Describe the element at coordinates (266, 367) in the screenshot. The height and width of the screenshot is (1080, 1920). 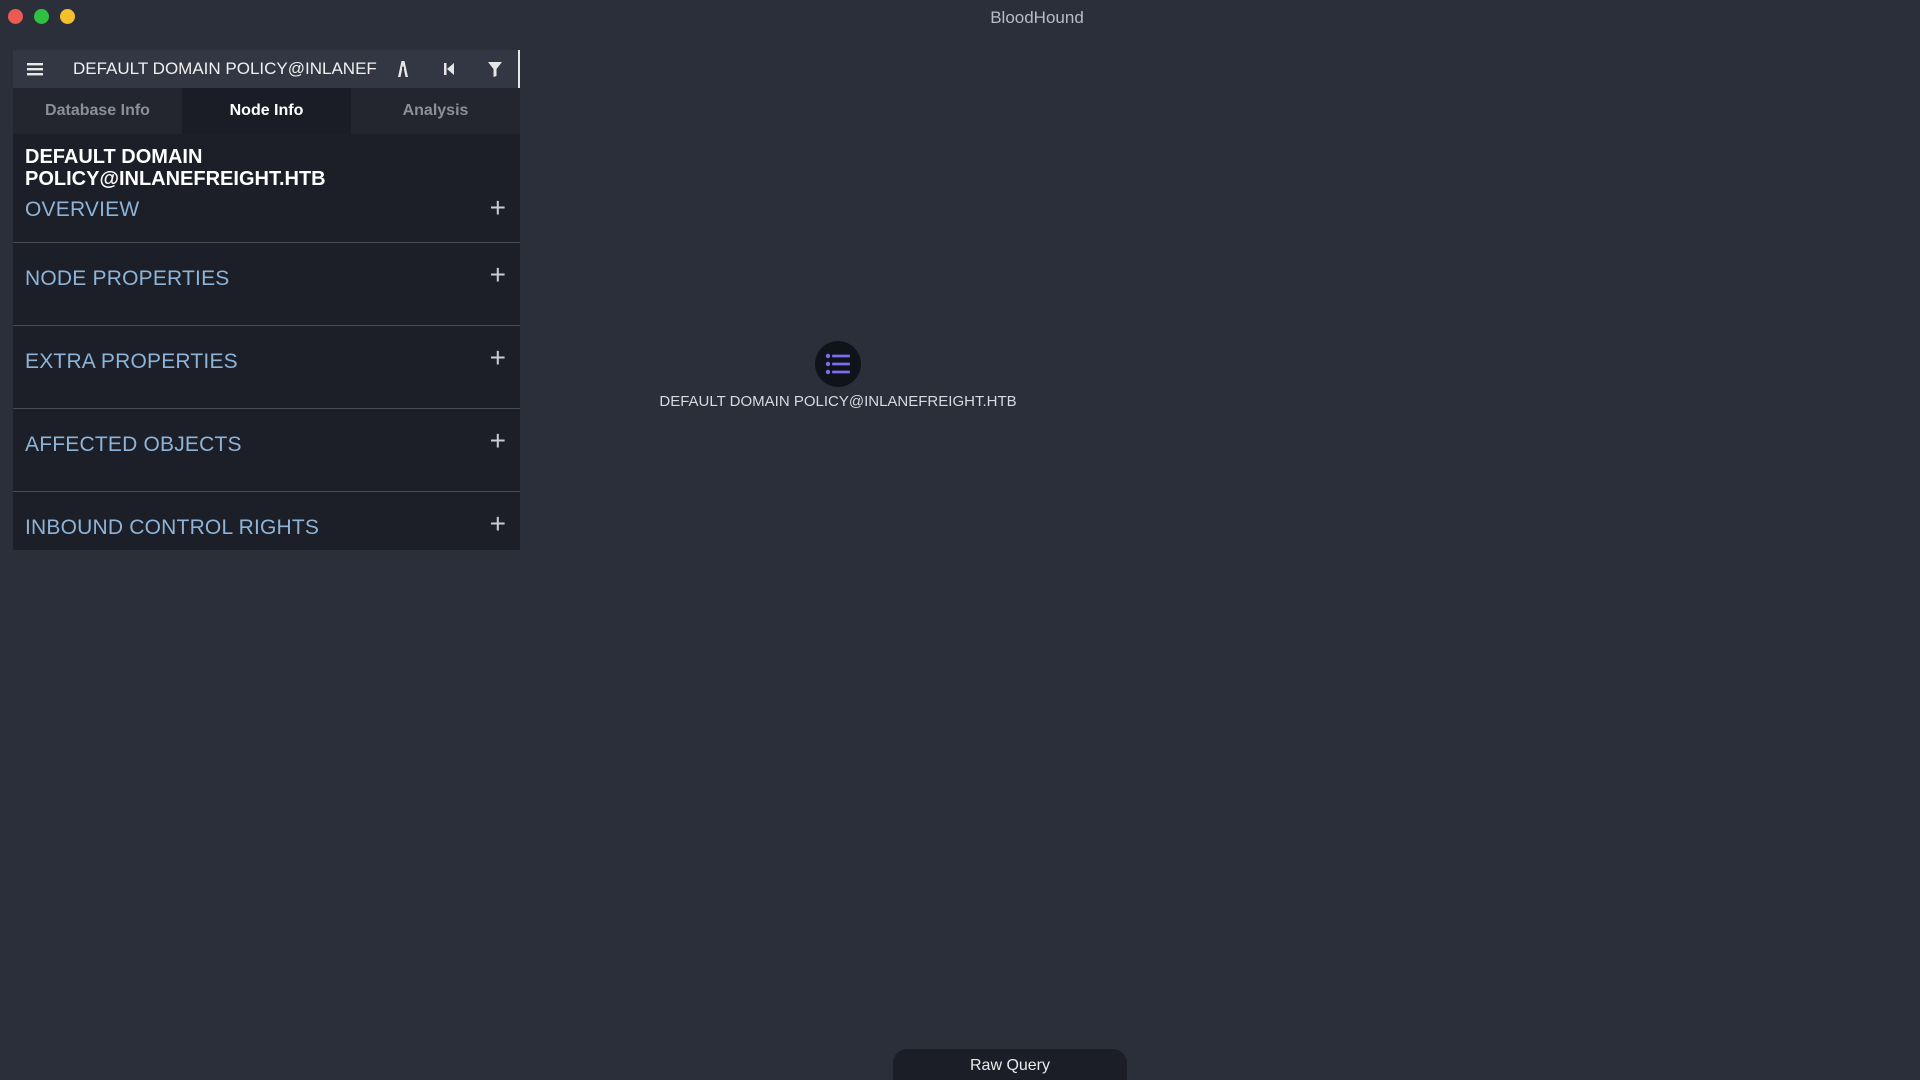
I see `section-extra-properties: EXTRA PROPERTIES +` at that location.